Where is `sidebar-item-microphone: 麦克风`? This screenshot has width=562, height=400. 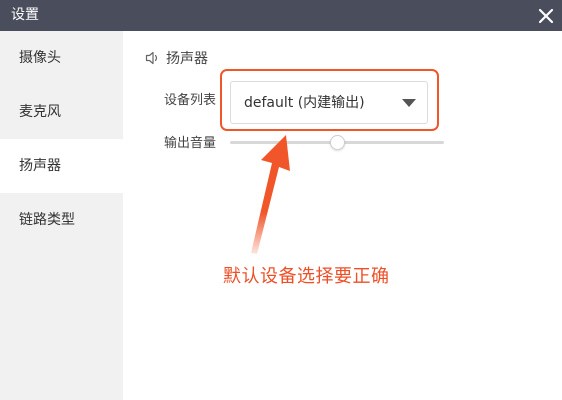 sidebar-item-microphone: 麦克风 is located at coordinates (61, 112).